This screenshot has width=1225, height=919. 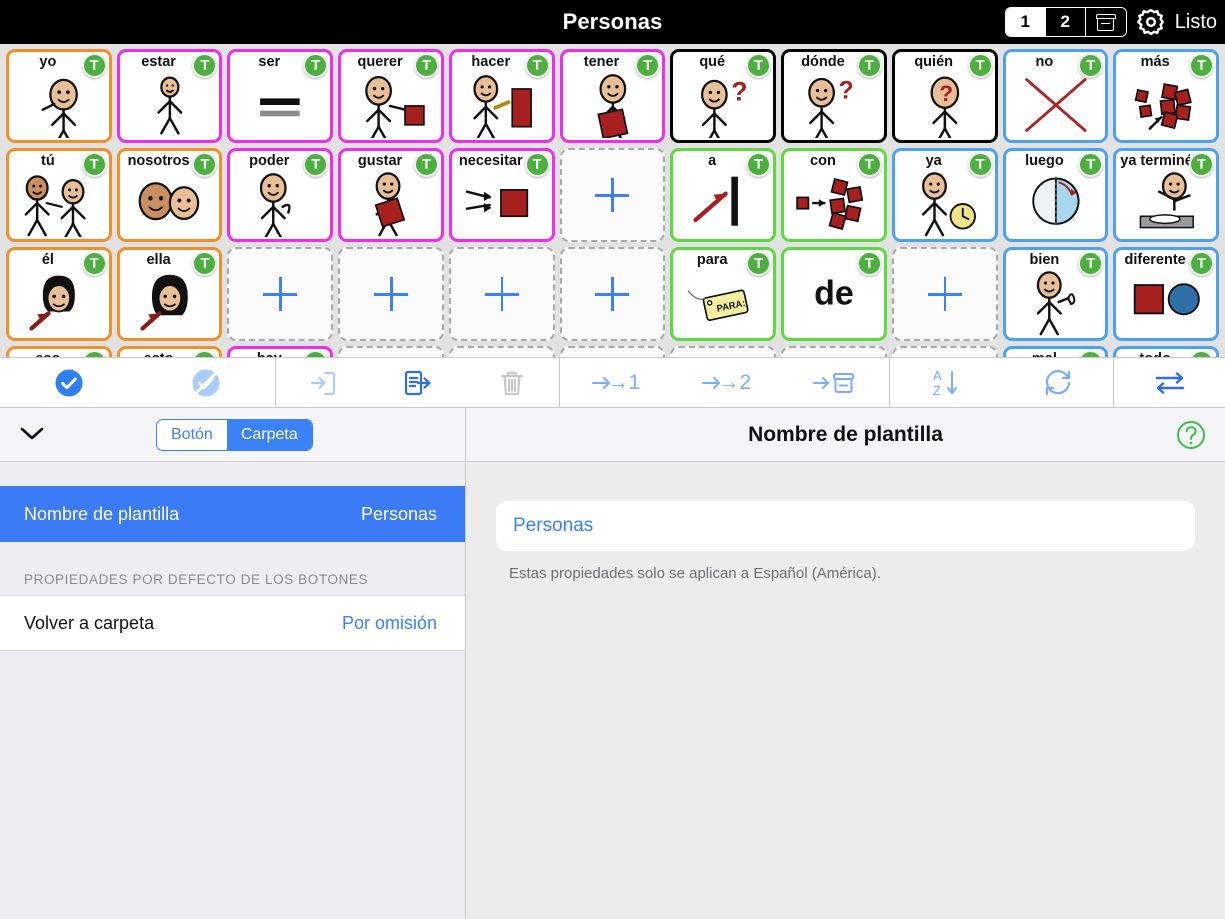 I want to click on symbol-artwork: ?, so click(x=945, y=106).